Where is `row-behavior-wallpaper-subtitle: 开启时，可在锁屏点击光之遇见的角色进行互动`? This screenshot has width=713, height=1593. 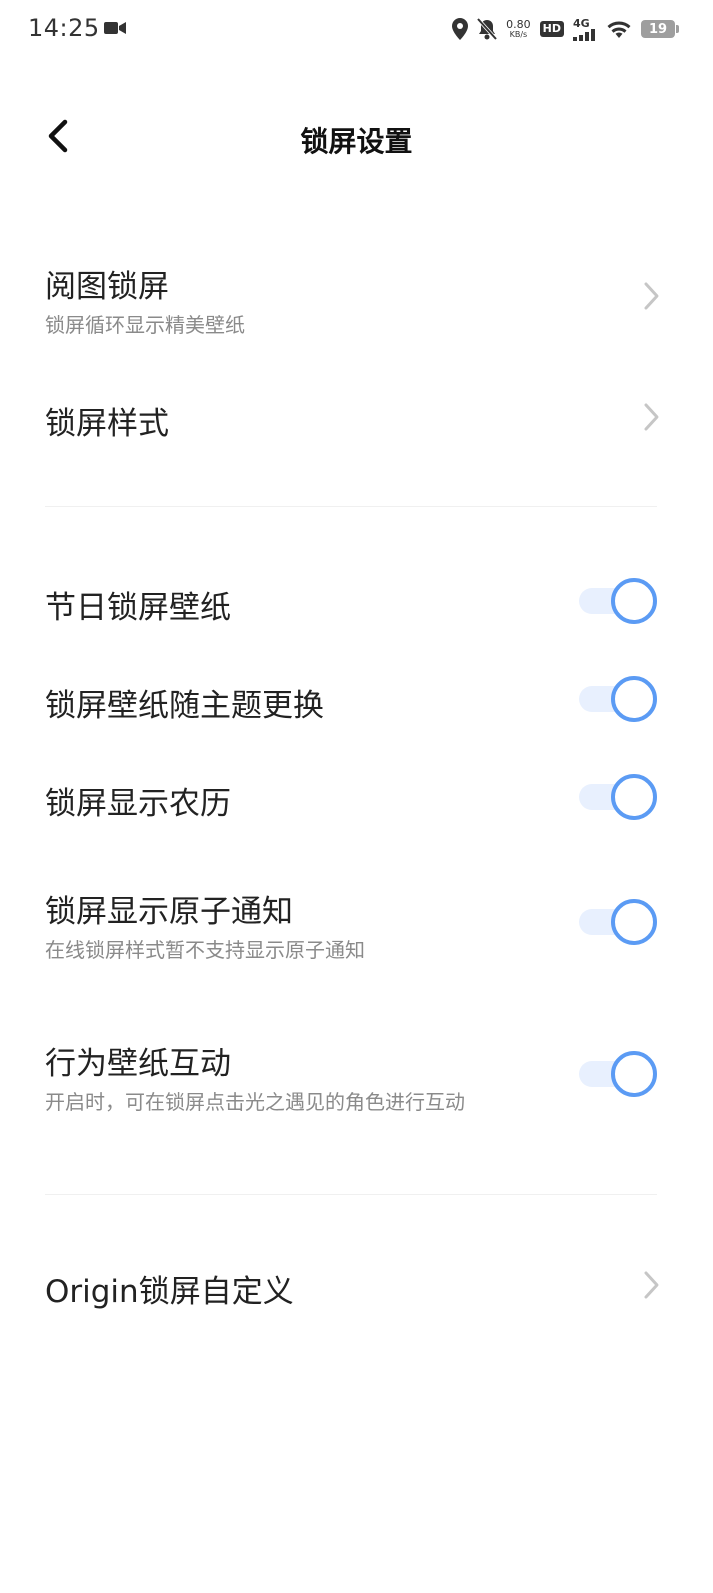 row-behavior-wallpaper-subtitle: 开启时，可在锁屏点击光之遇见的角色进行互动 is located at coordinates (255, 1102).